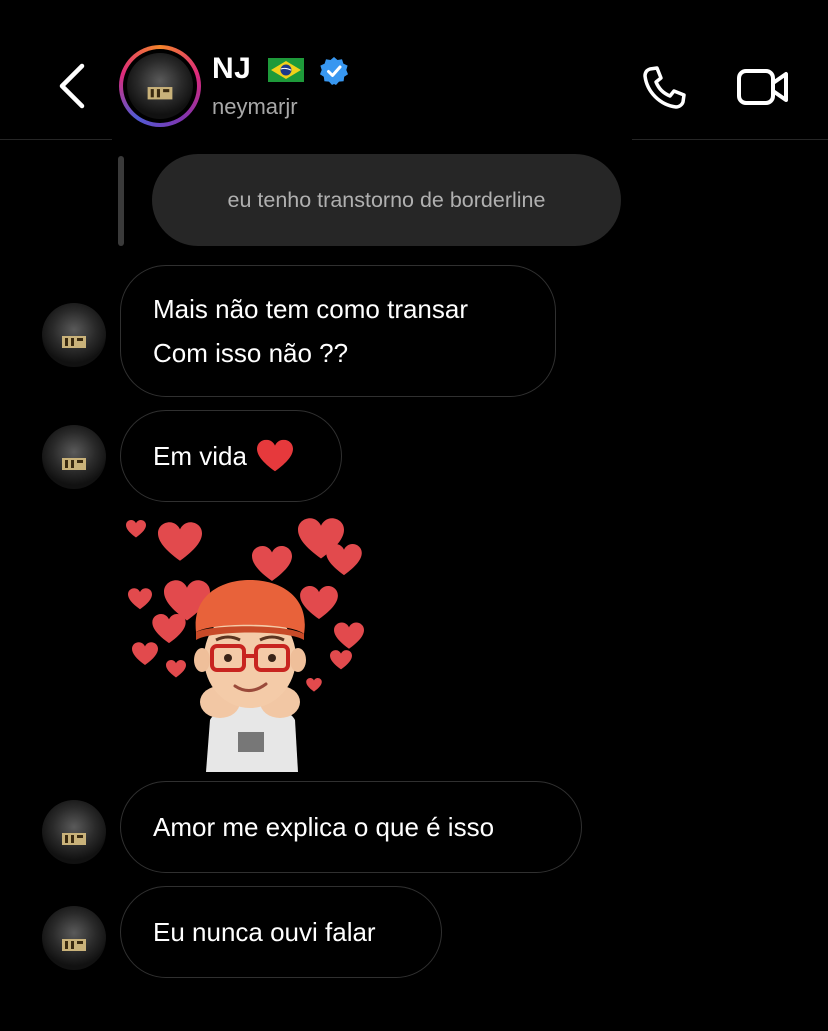  I want to click on contact-username: neymarjr, so click(255, 107).